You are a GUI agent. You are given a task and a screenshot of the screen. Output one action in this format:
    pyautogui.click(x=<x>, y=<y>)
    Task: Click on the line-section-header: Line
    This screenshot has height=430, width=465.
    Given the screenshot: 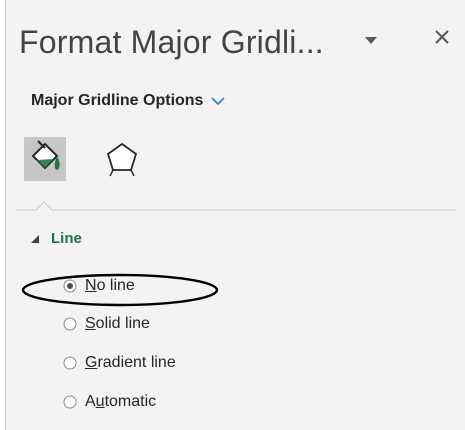 What is the action you would take?
    pyautogui.click(x=56, y=238)
    